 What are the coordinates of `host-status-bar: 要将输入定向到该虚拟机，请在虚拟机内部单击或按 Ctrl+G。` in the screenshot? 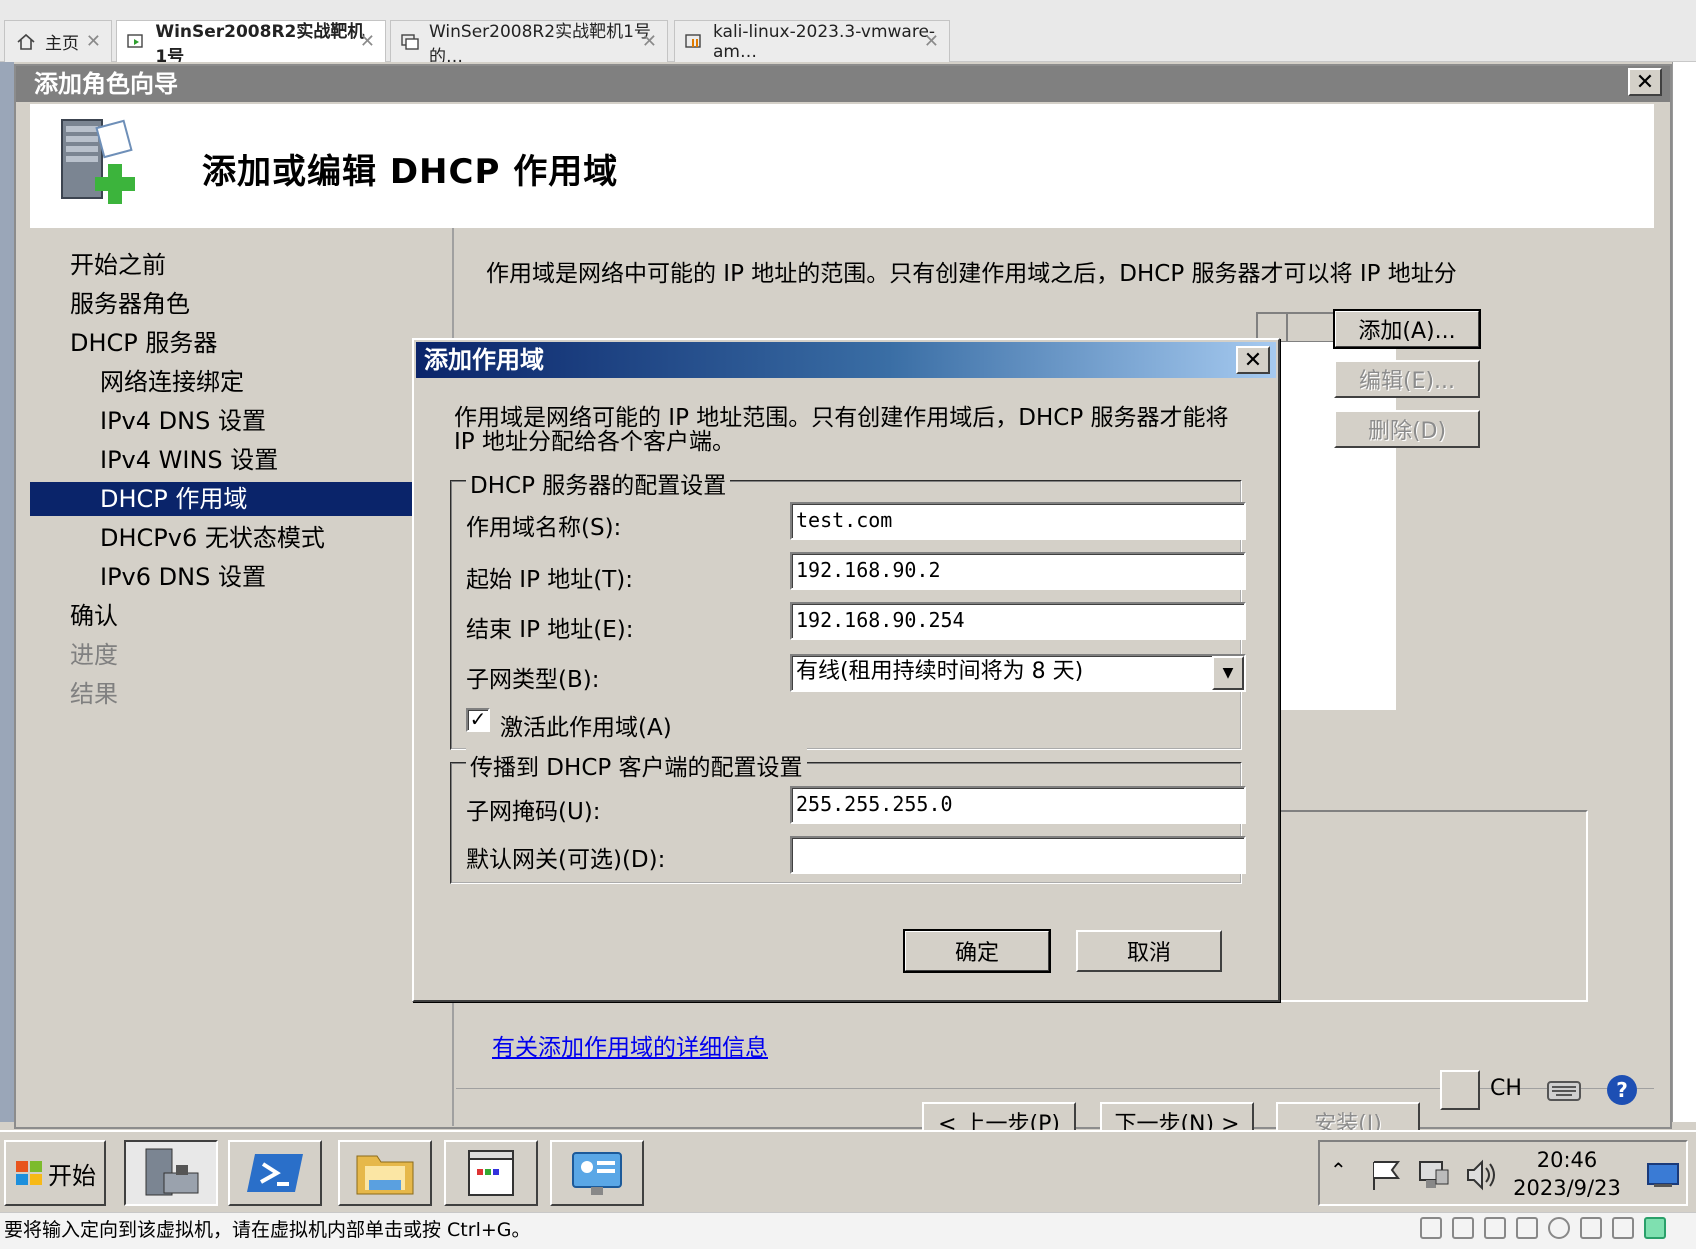 It's located at (848, 1230).